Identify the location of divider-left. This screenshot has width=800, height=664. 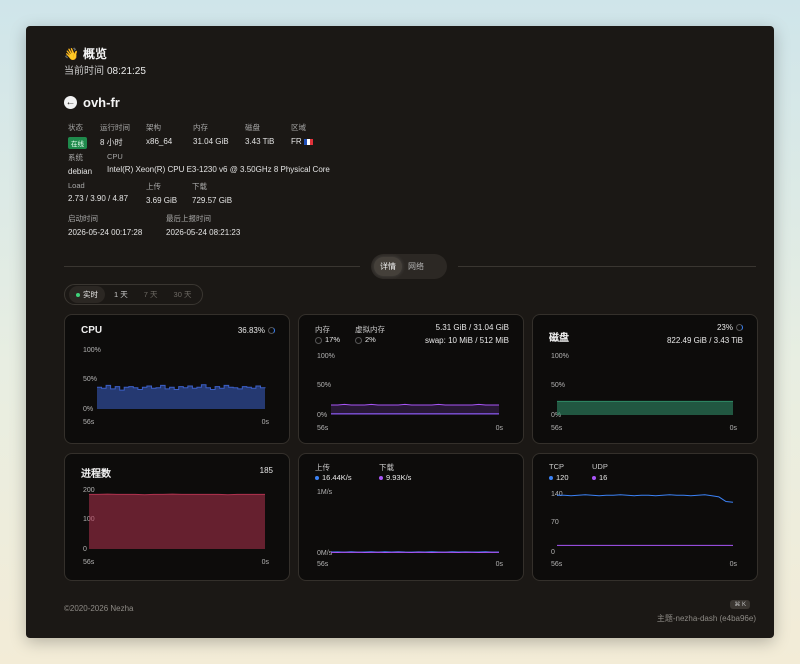
(212, 266).